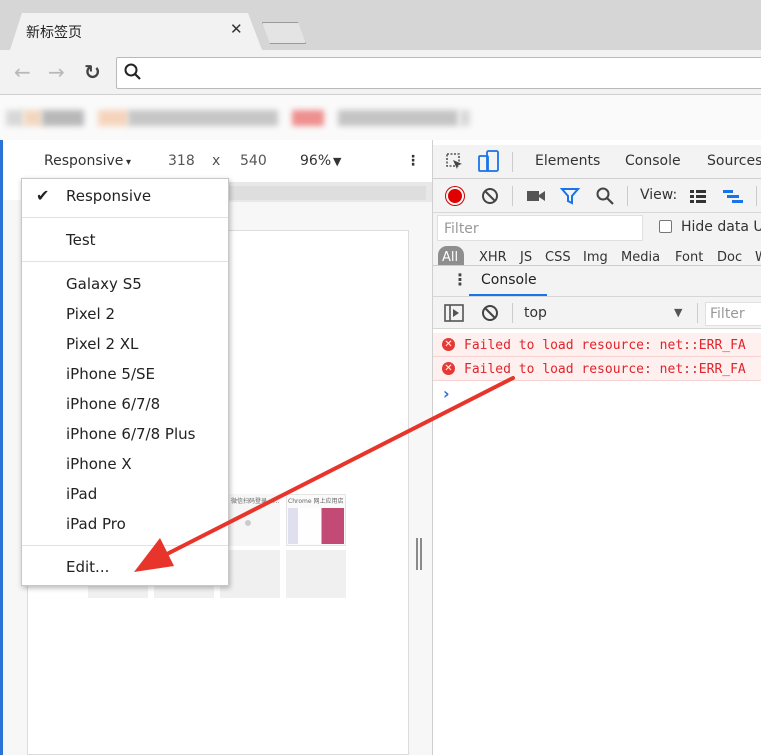 This screenshot has height=755, width=761. Describe the element at coordinates (129, 162) in the screenshot. I see `chevron-down-icon: ▾` at that location.